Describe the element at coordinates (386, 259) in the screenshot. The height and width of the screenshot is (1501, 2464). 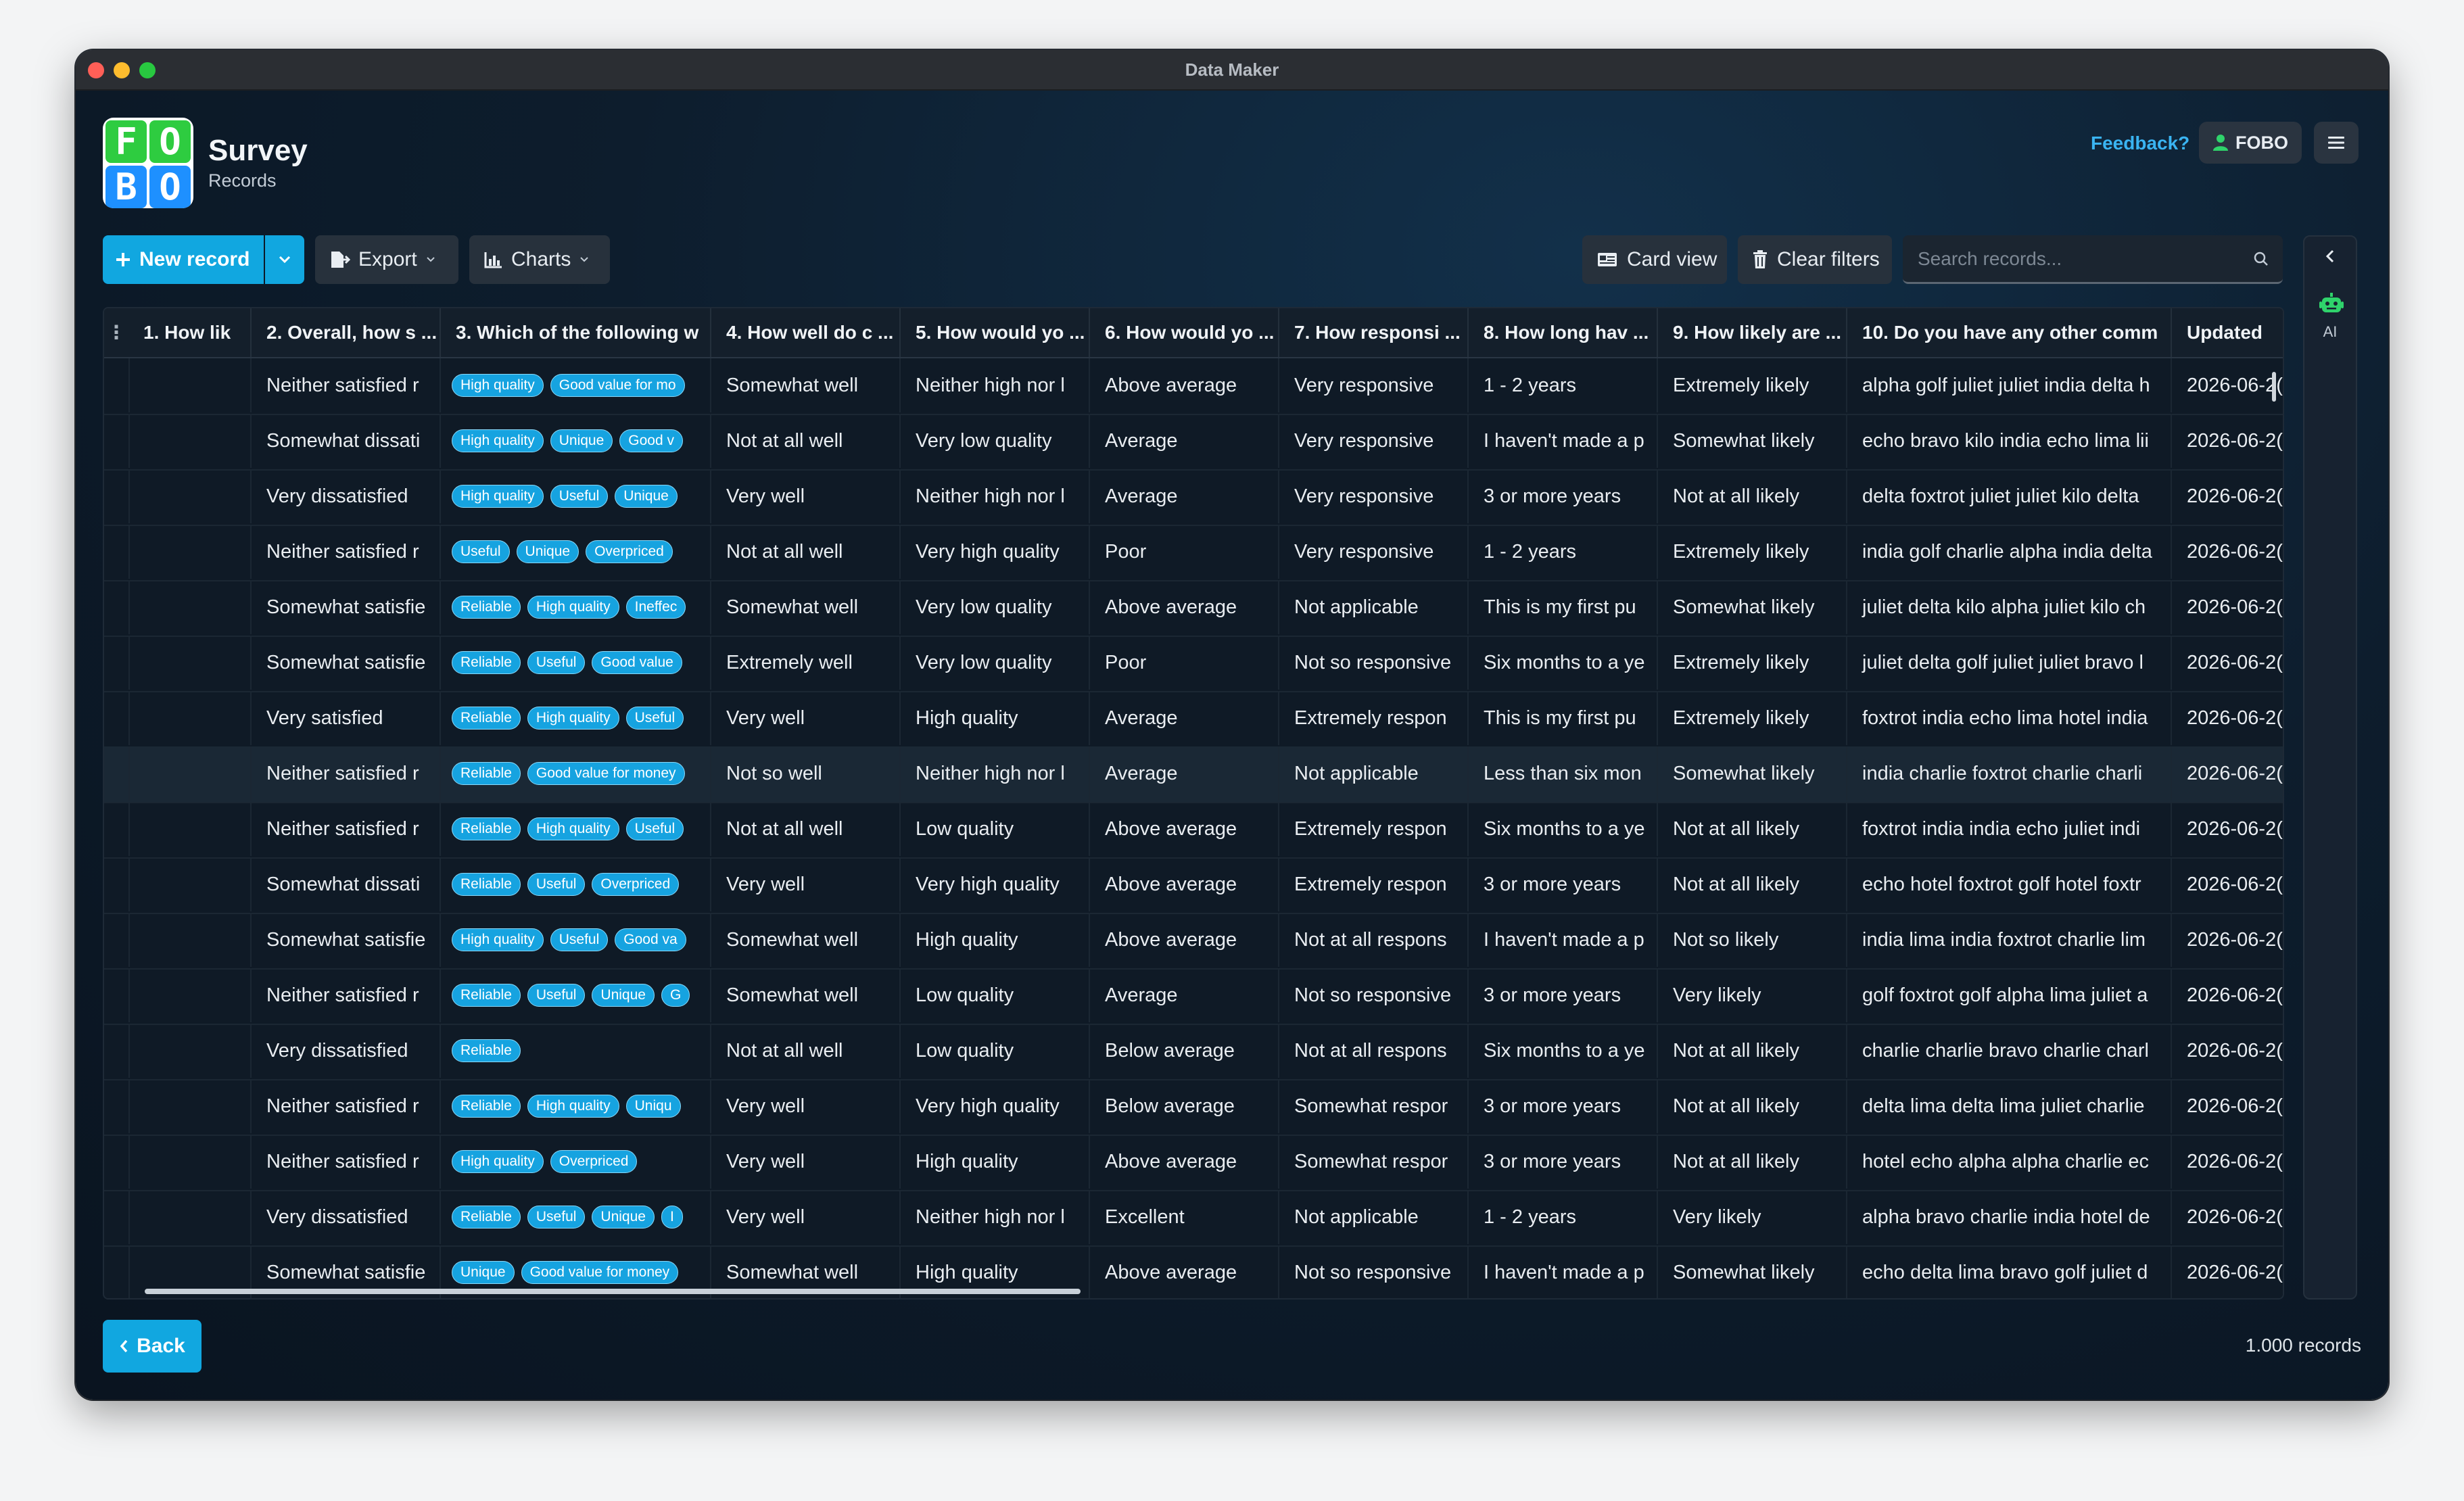
I see `export-button: Export` at that location.